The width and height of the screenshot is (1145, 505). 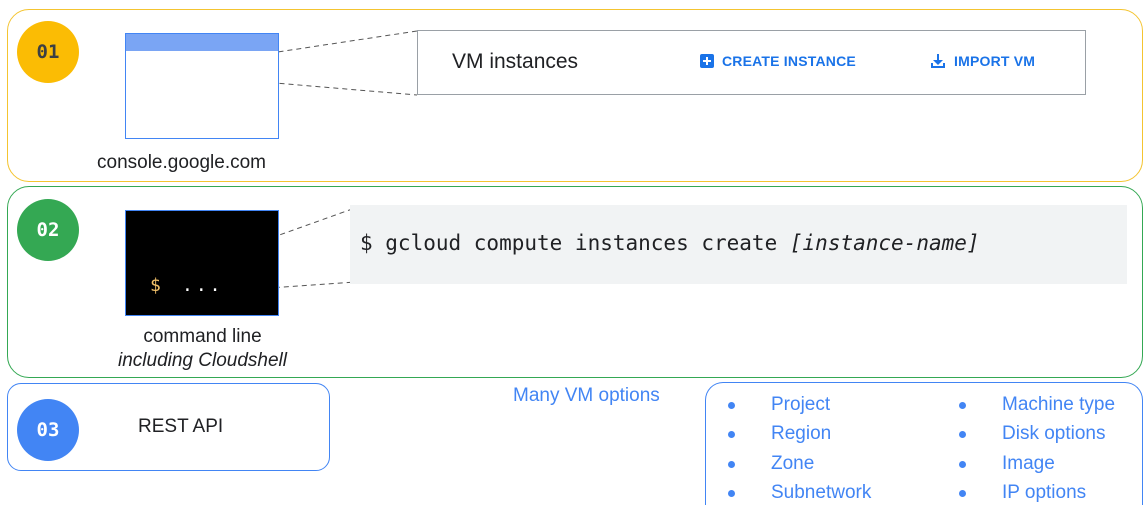 I want to click on option-label: Region, so click(x=801, y=433).